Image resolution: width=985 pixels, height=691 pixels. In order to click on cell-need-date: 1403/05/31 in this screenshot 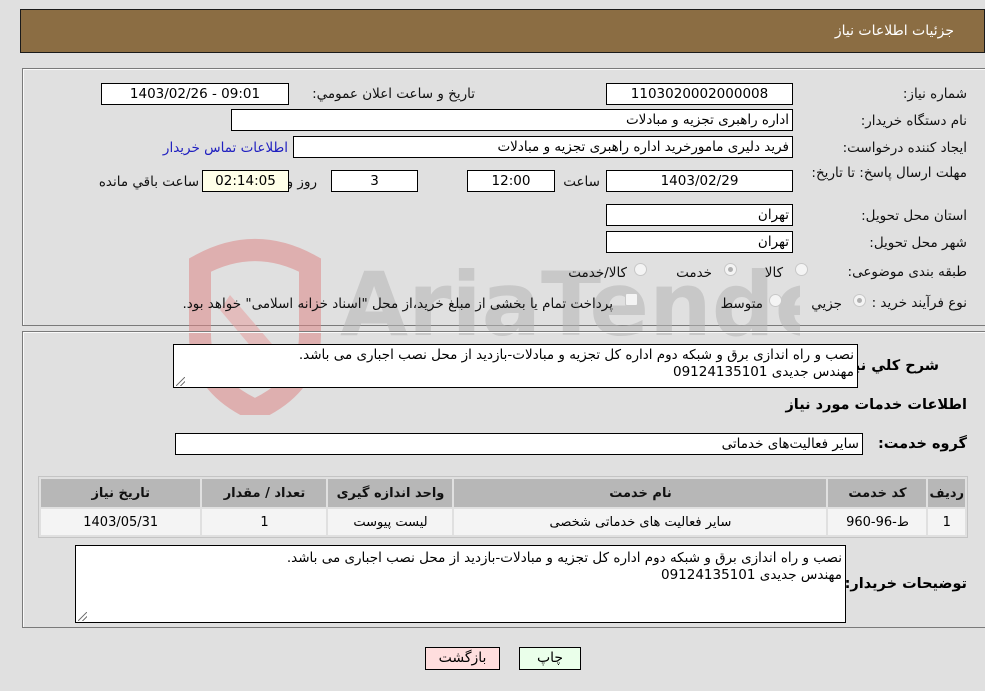, I will do `click(121, 522)`.